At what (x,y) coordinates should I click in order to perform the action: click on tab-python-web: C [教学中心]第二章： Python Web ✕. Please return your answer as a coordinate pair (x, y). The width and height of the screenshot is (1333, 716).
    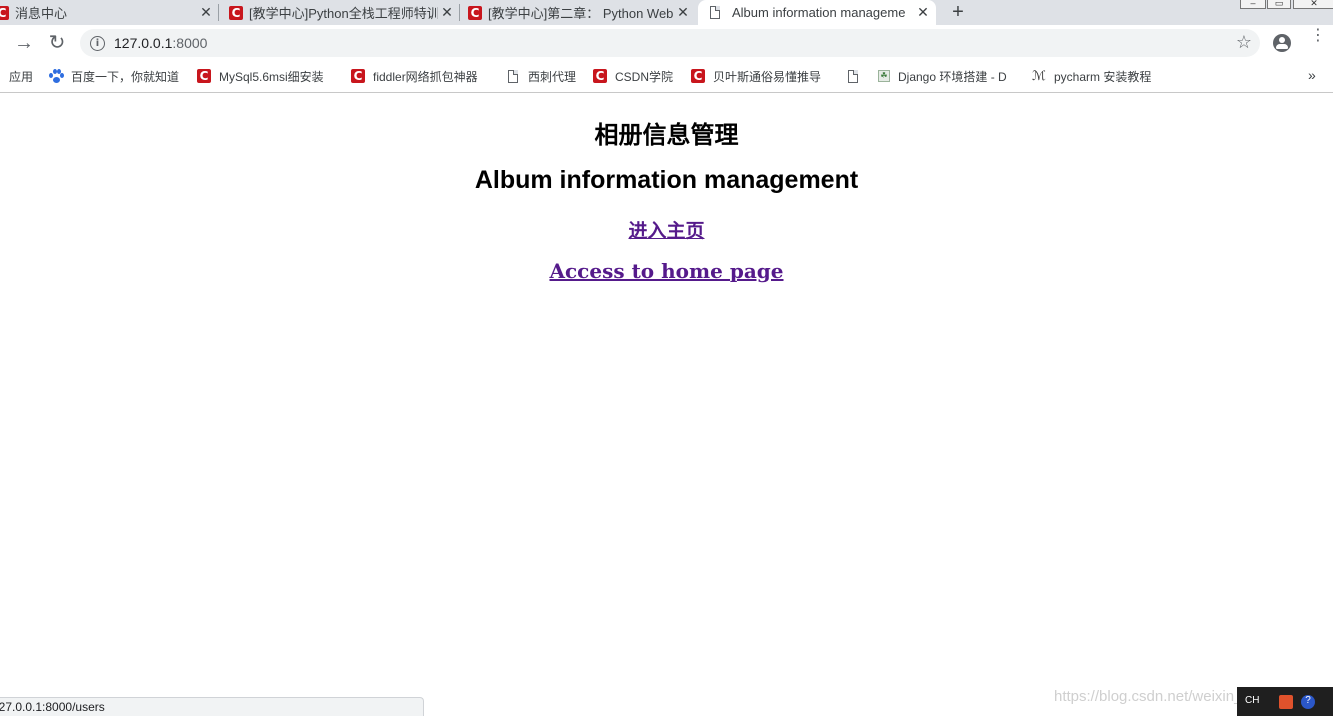
    Looking at the image, I should click on (580, 12).